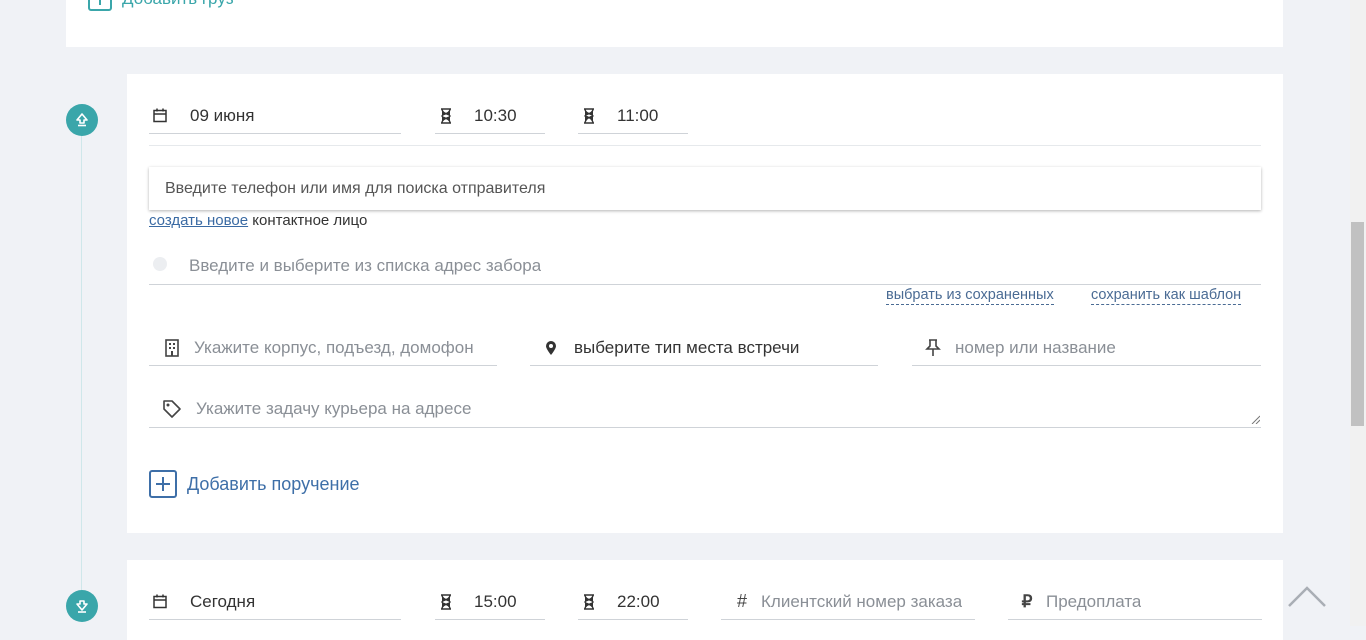 The height and width of the screenshot is (640, 1366). Describe the element at coordinates (933, 348) in the screenshot. I see `pushpin-icon` at that location.